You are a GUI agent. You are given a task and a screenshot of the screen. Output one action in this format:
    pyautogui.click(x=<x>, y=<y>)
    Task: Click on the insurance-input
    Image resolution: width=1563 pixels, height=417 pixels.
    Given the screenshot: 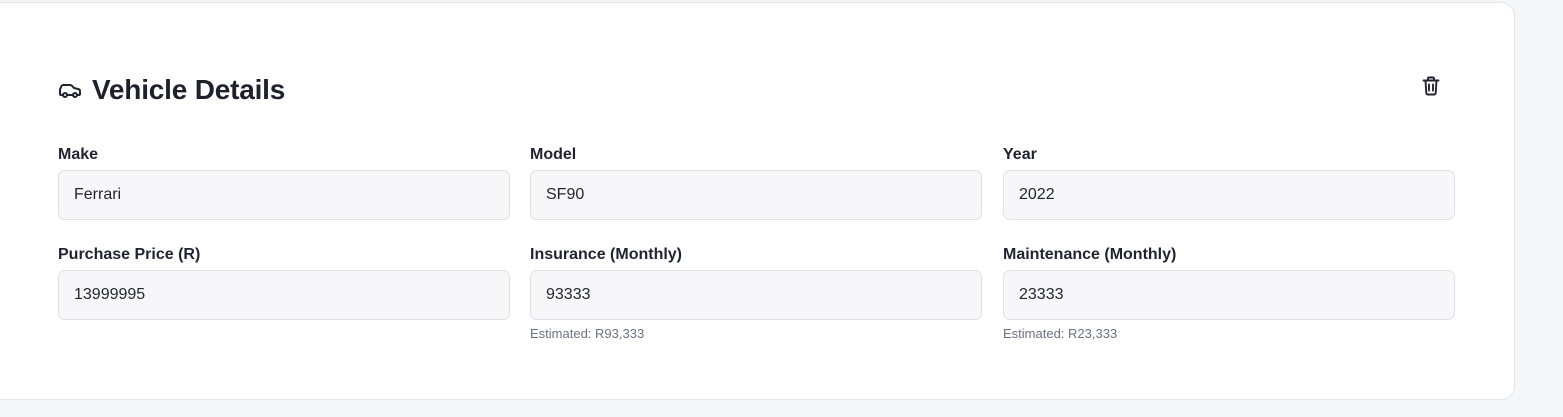 What is the action you would take?
    pyautogui.click(x=756, y=295)
    